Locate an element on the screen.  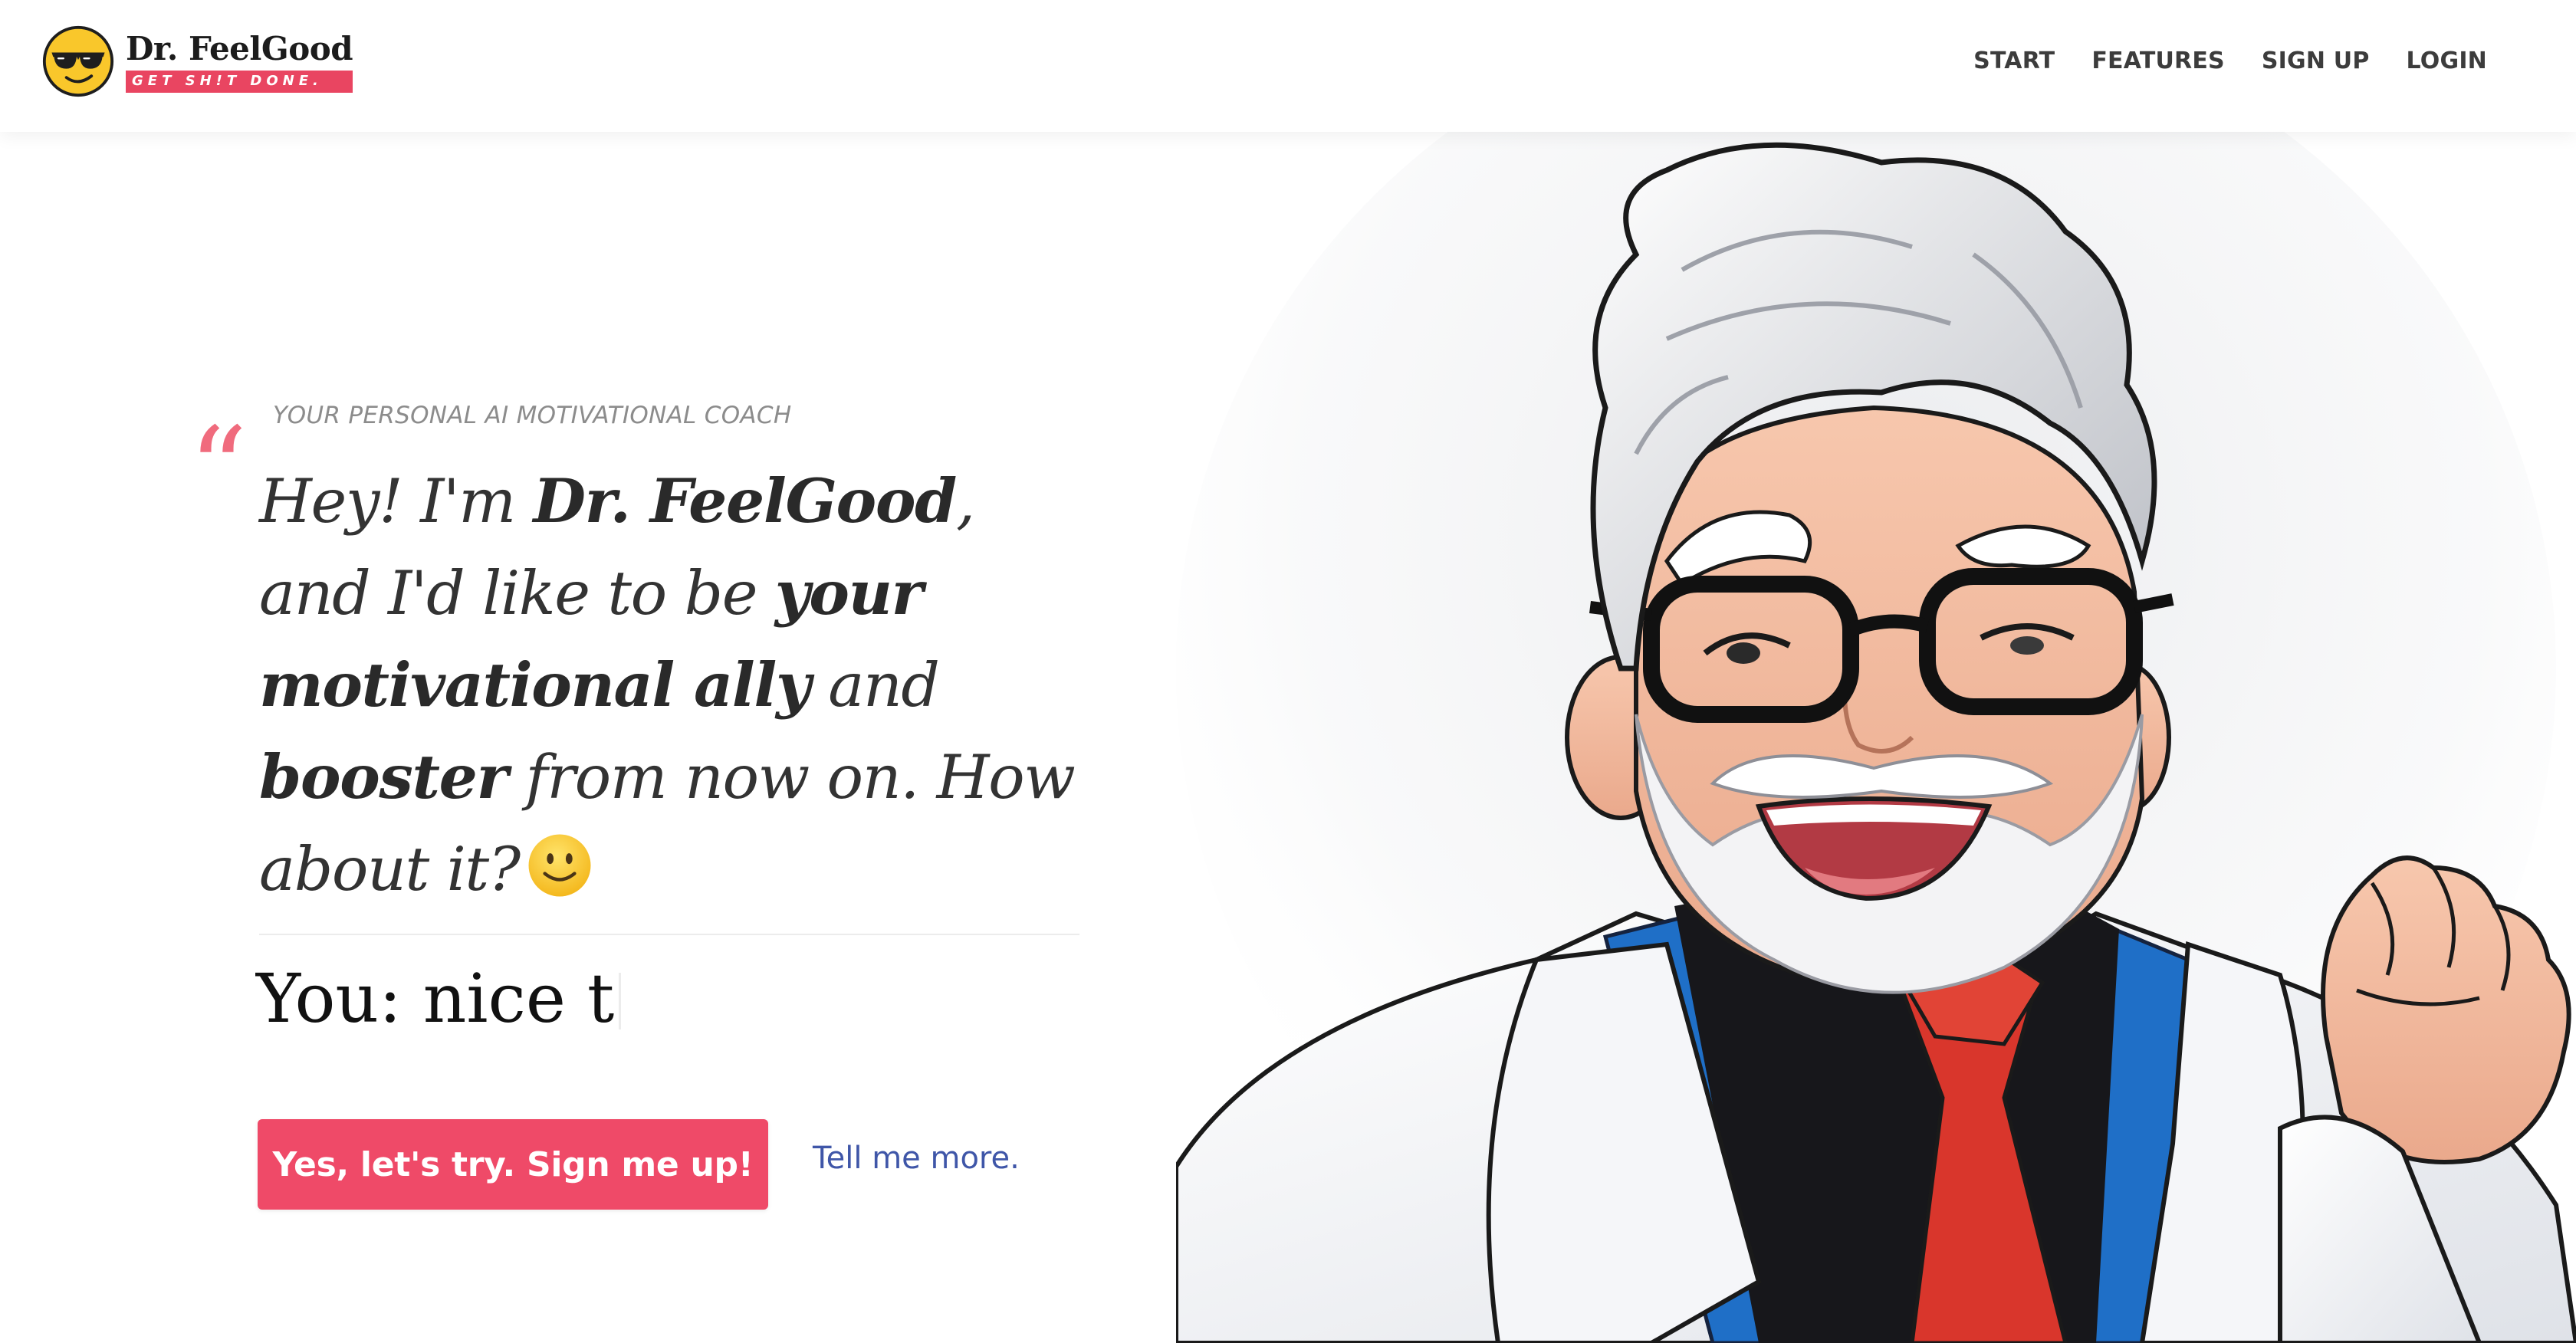
quote-text-1: Hey! I'm is located at coordinates (396, 502).